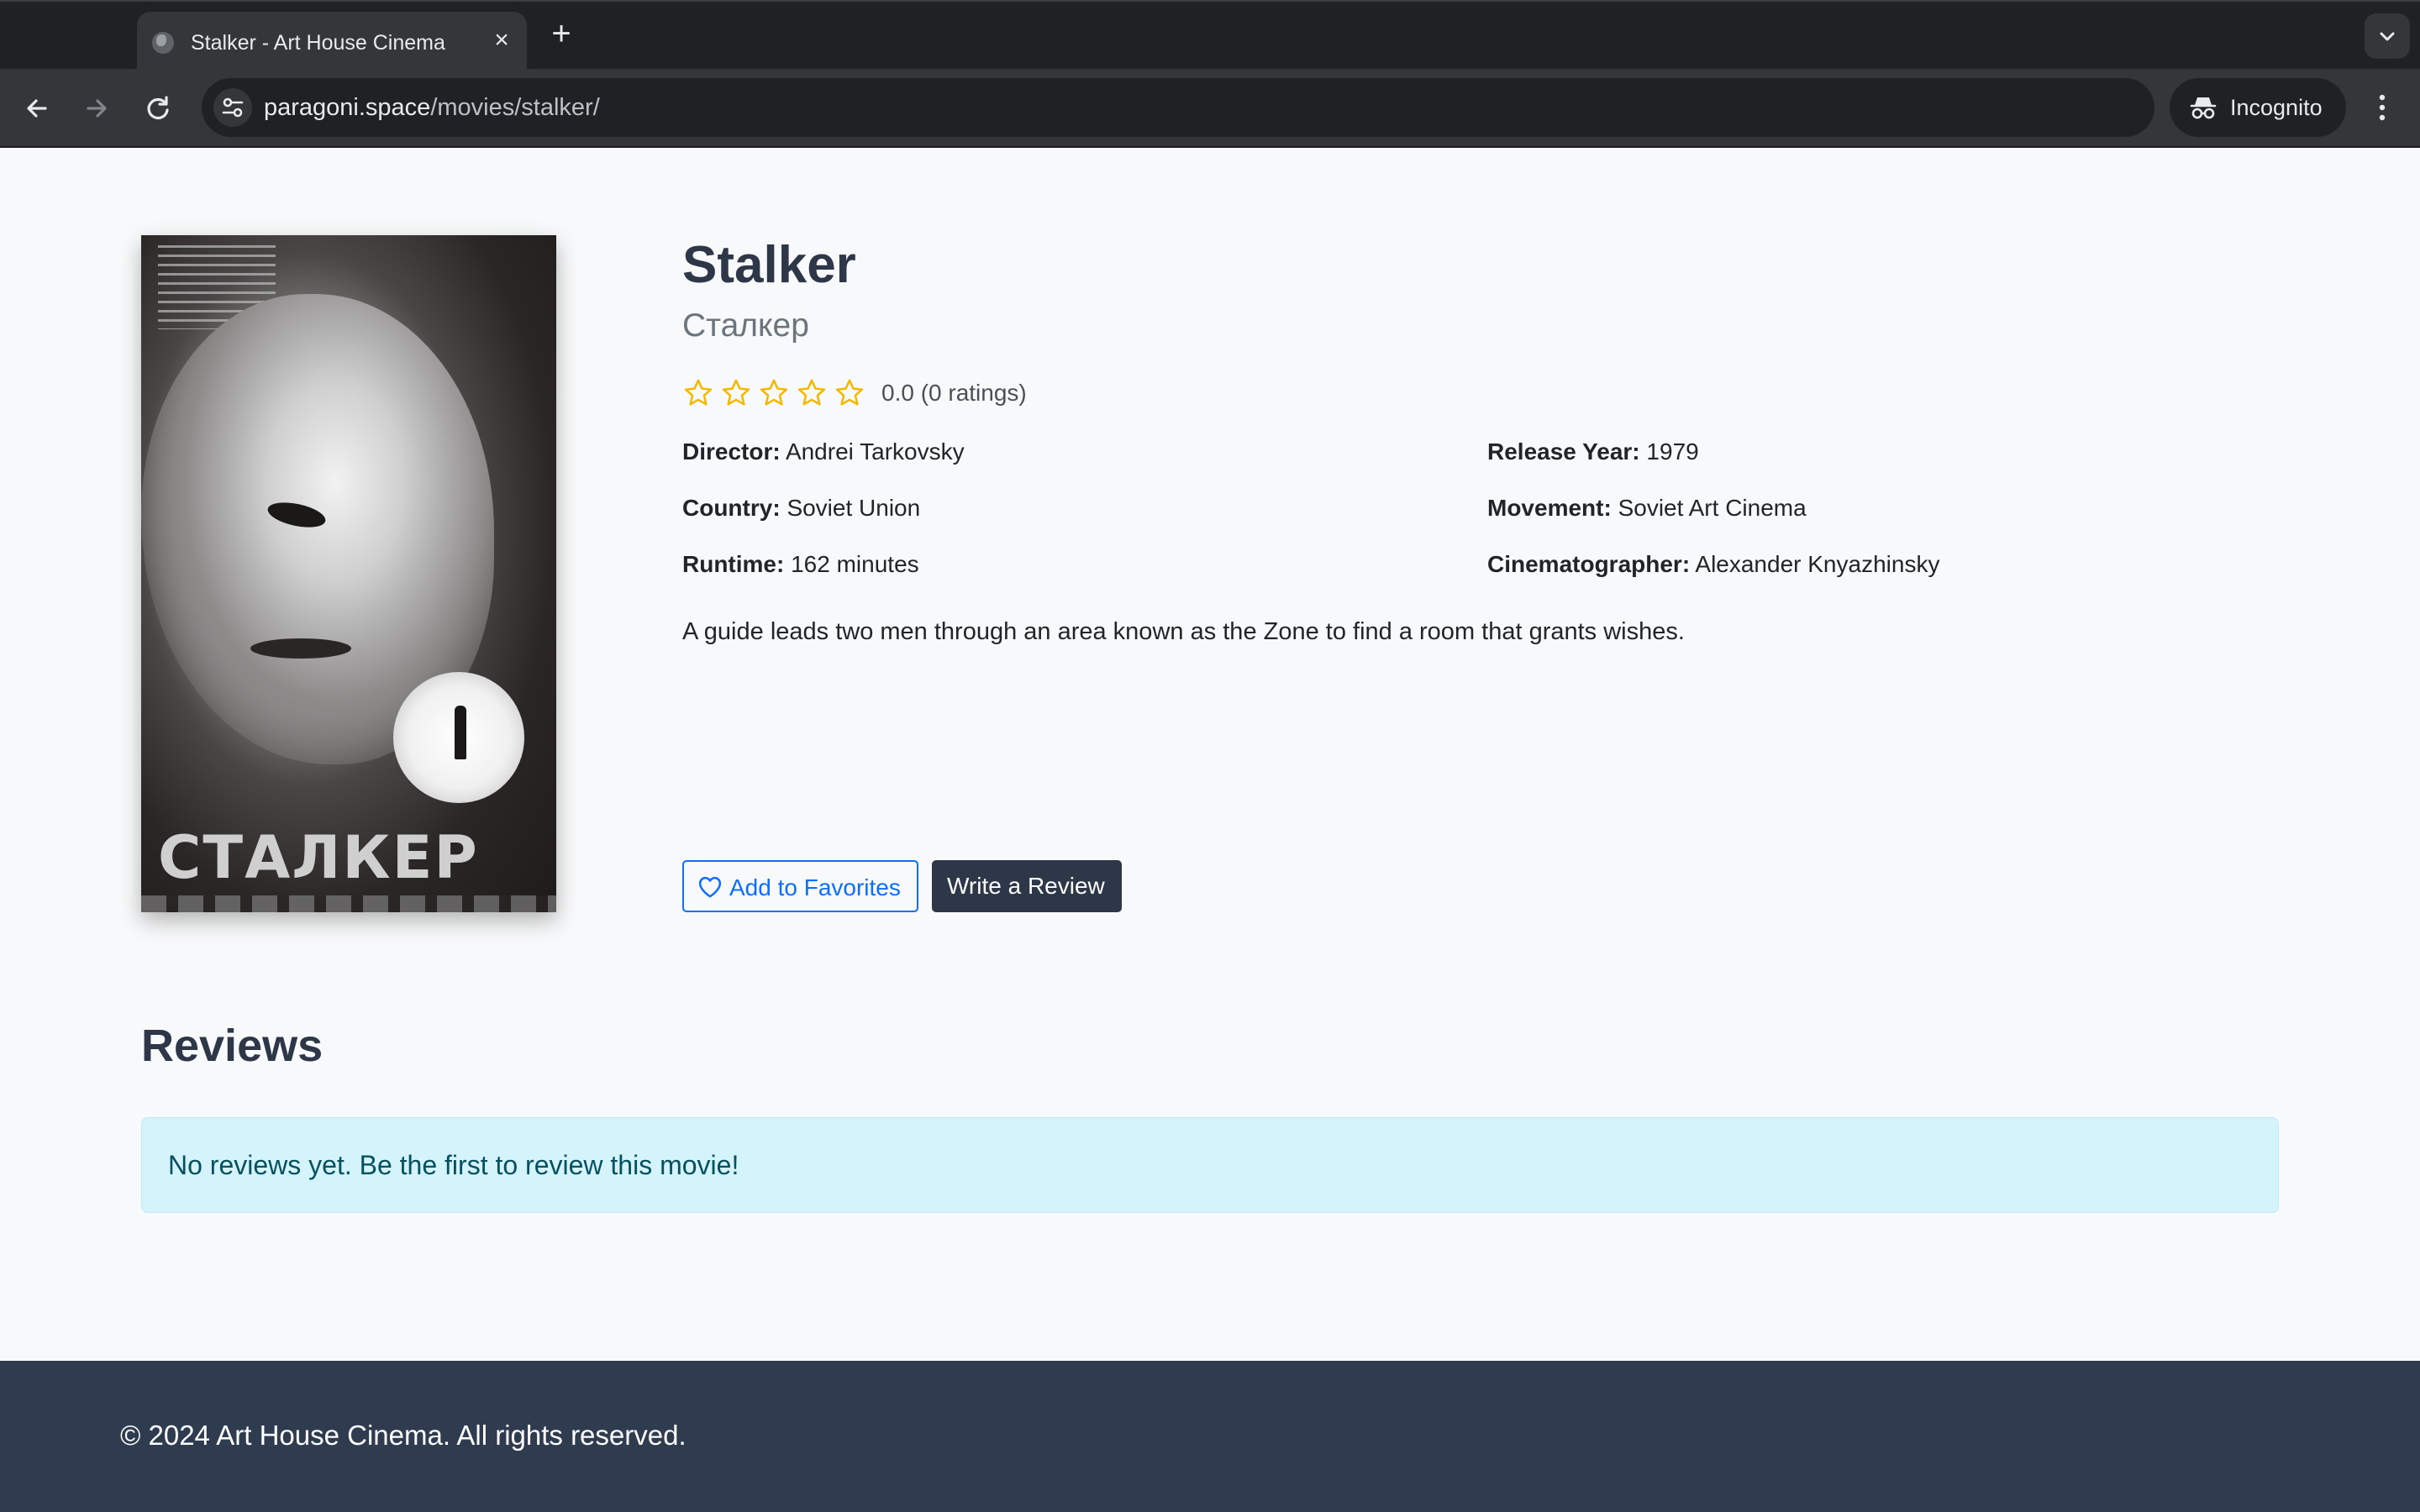 The height and width of the screenshot is (1512, 2420). What do you see at coordinates (734, 564) in the screenshot?
I see `runtime-label: Runtime:` at bounding box center [734, 564].